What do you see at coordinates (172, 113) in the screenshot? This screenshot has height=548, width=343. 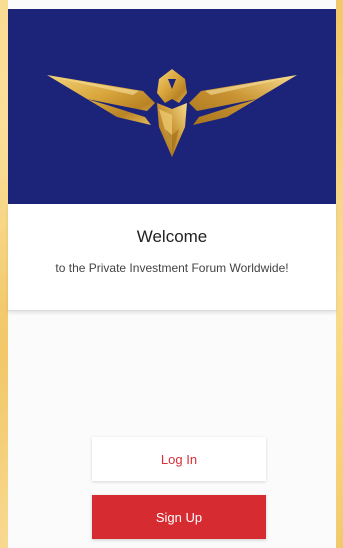 I see `eagle-logo-icon` at bounding box center [172, 113].